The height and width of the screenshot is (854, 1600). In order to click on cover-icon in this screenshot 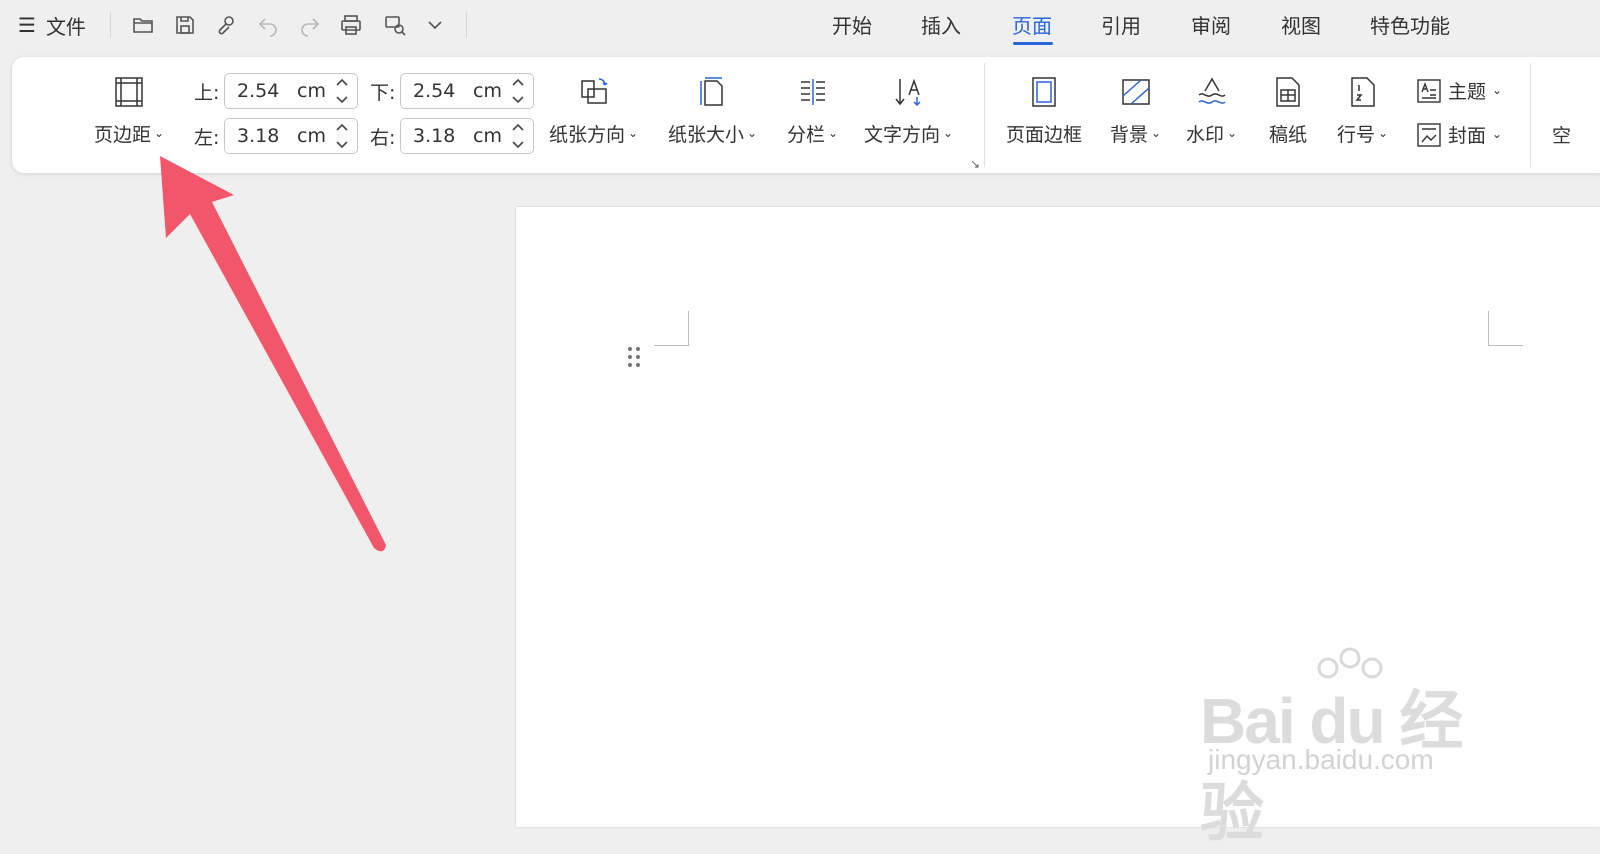, I will do `click(1429, 134)`.